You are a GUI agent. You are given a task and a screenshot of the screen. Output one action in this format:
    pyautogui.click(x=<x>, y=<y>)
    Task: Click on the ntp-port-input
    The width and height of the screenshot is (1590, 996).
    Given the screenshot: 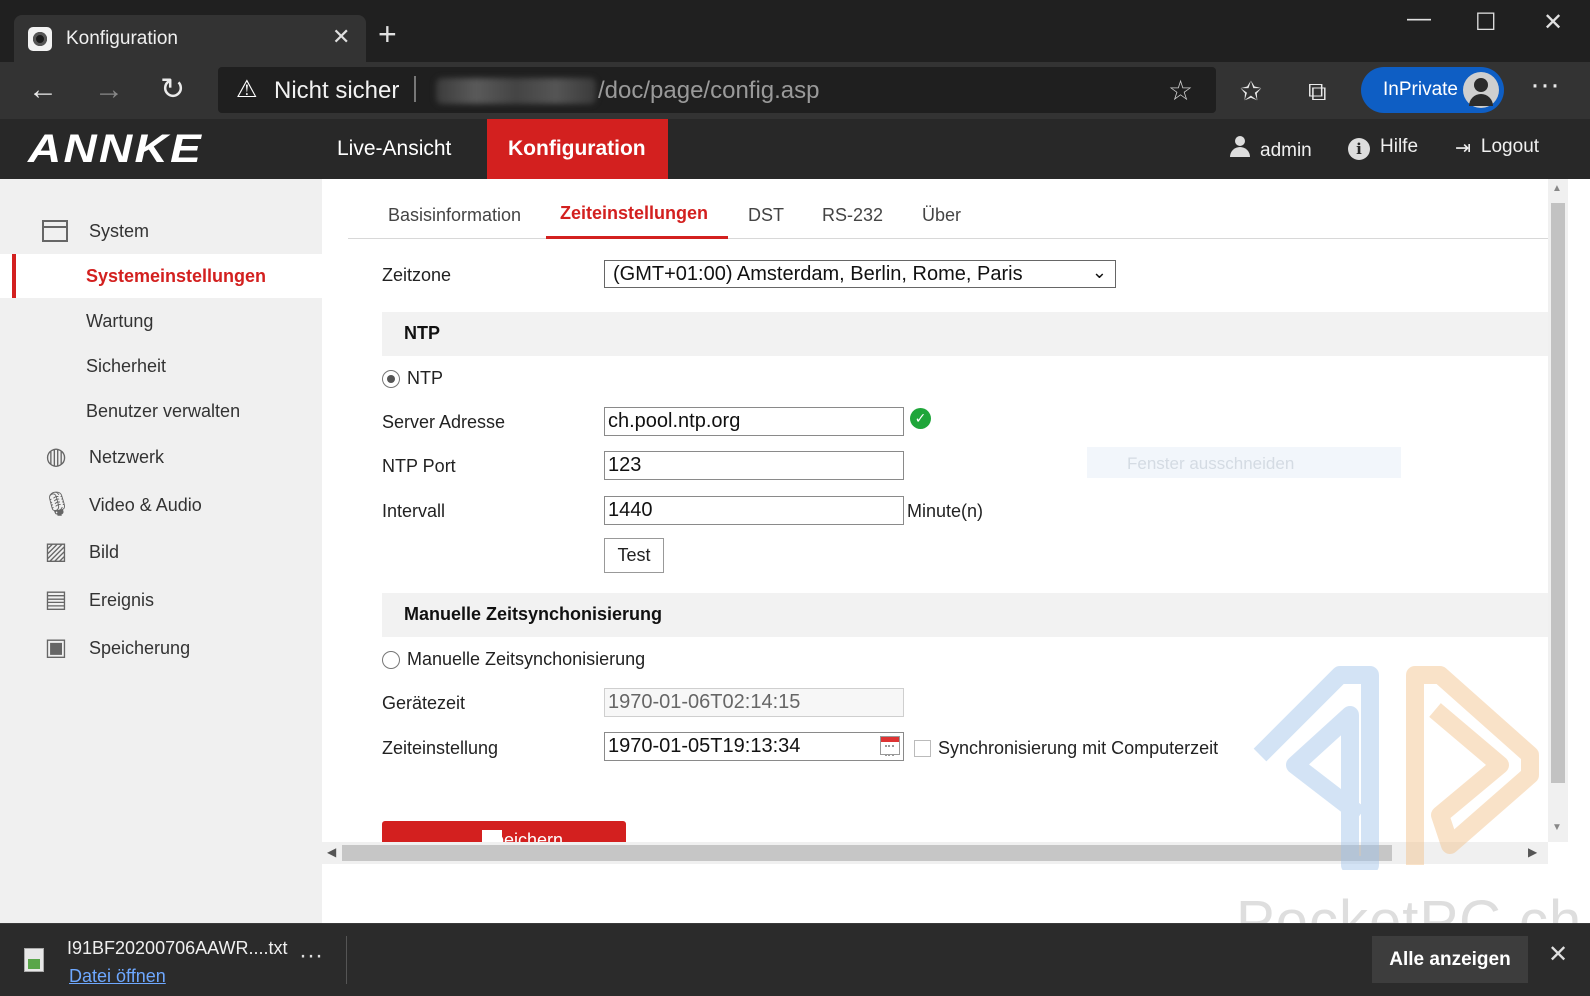 What is the action you would take?
    pyautogui.click(x=754, y=465)
    